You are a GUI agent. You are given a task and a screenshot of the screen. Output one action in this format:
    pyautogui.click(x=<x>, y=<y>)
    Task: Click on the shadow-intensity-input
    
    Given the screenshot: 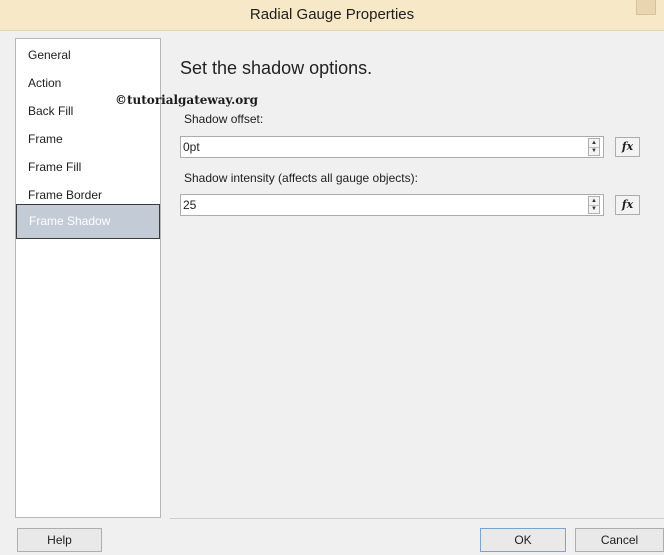 What is the action you would take?
    pyautogui.click(x=382, y=205)
    